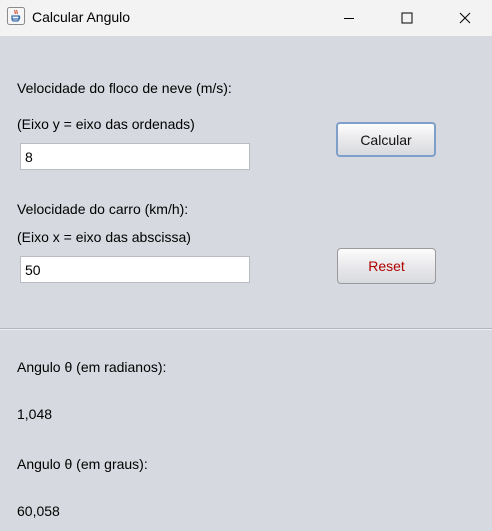 The width and height of the screenshot is (492, 531). I want to click on close-button, so click(465, 18).